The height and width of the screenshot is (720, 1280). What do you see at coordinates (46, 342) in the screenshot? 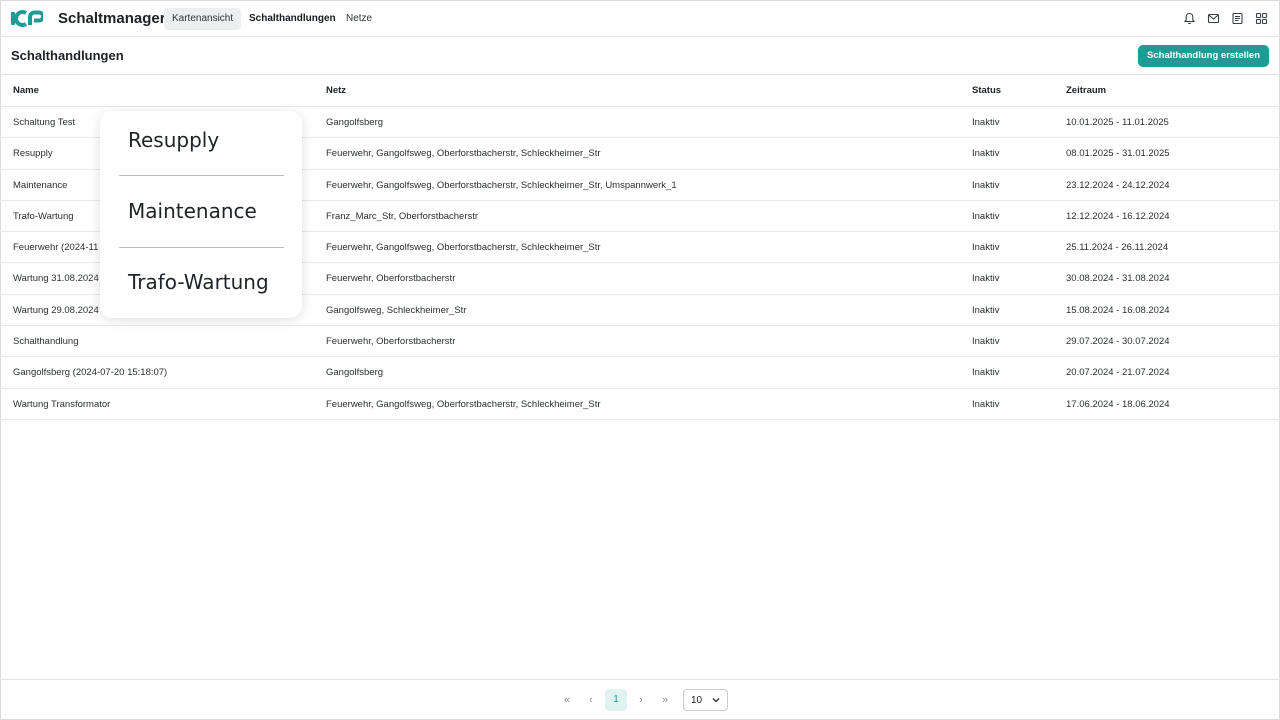
I see `cell-name: Schalthandlung` at bounding box center [46, 342].